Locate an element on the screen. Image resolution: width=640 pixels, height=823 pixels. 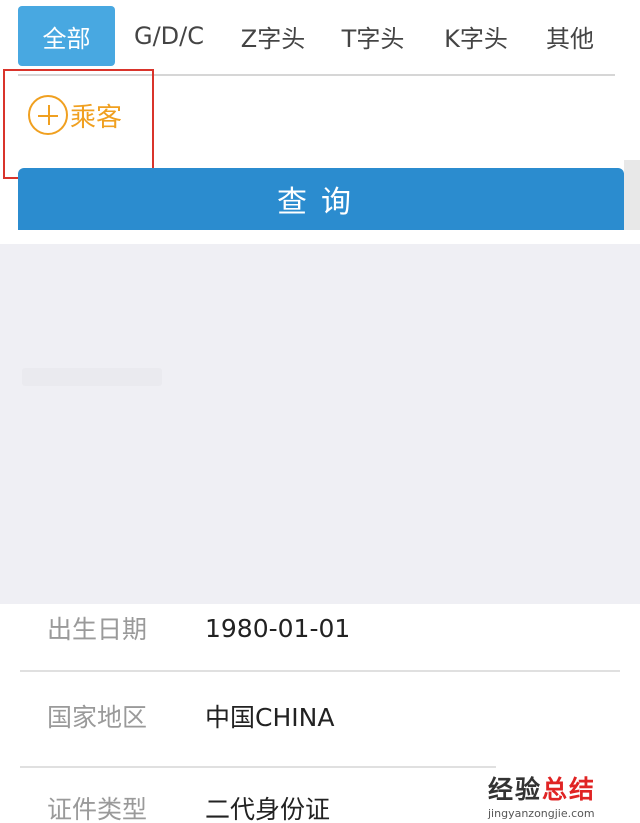
watermark-title: 经验总结 is located at coordinates (563, 788).